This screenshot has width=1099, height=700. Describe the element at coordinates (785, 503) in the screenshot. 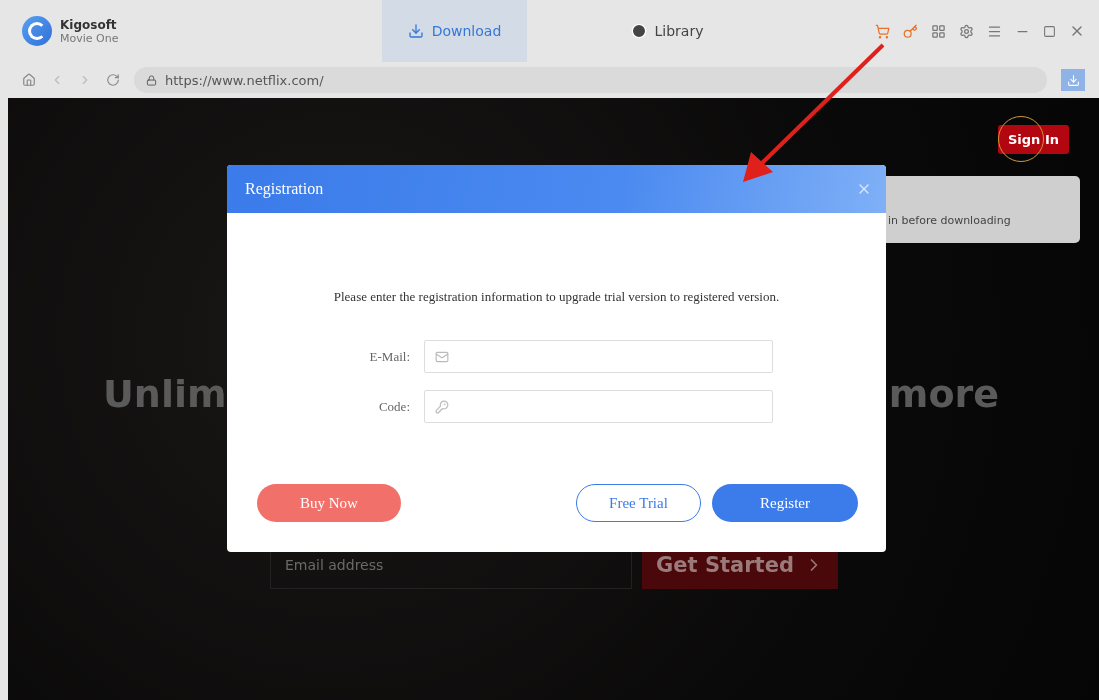

I see `dialog-button: Register` at that location.